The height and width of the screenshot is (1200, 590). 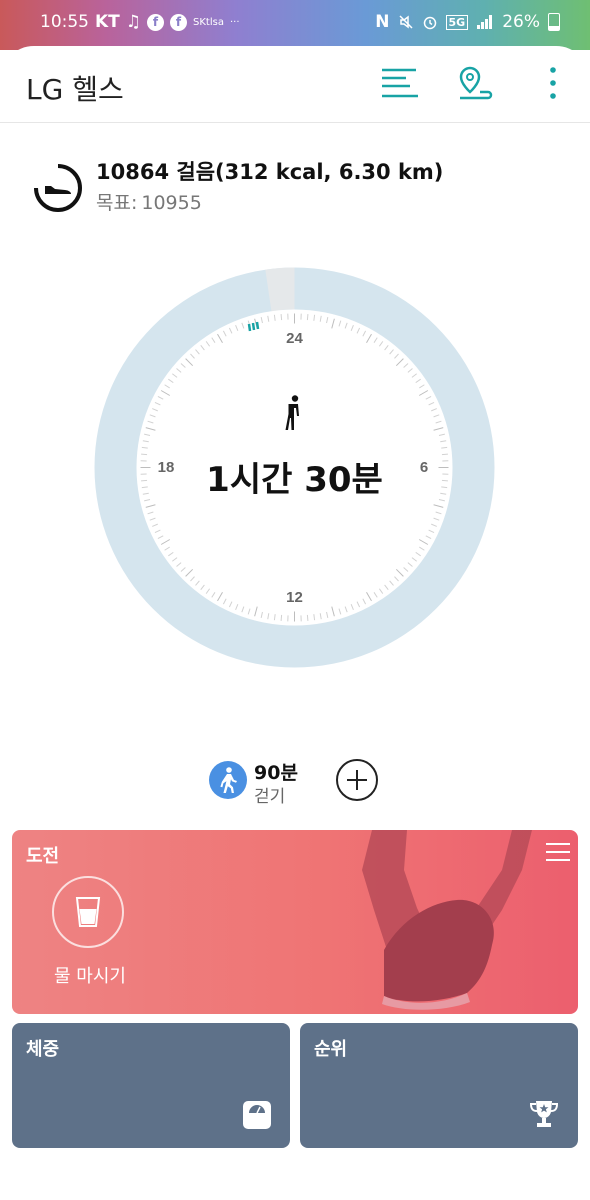 What do you see at coordinates (302, 185) in the screenshot?
I see `steps-summary: 10864 걸음(312 kcal, 6.30 km) 목표: 10955` at bounding box center [302, 185].